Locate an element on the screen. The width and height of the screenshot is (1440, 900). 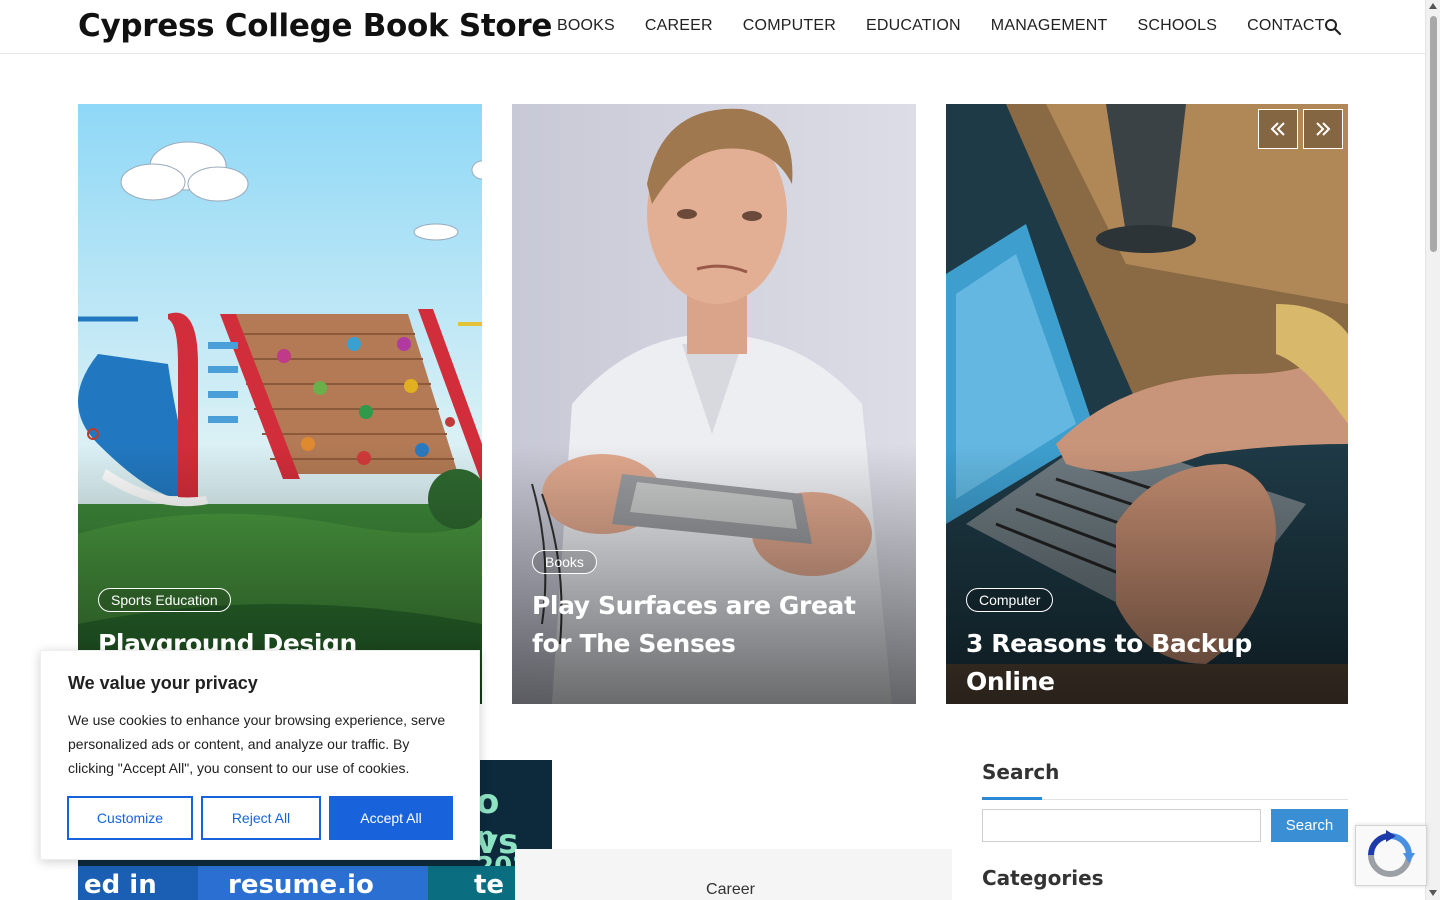
search-widget-title: Search is located at coordinates (1021, 772).